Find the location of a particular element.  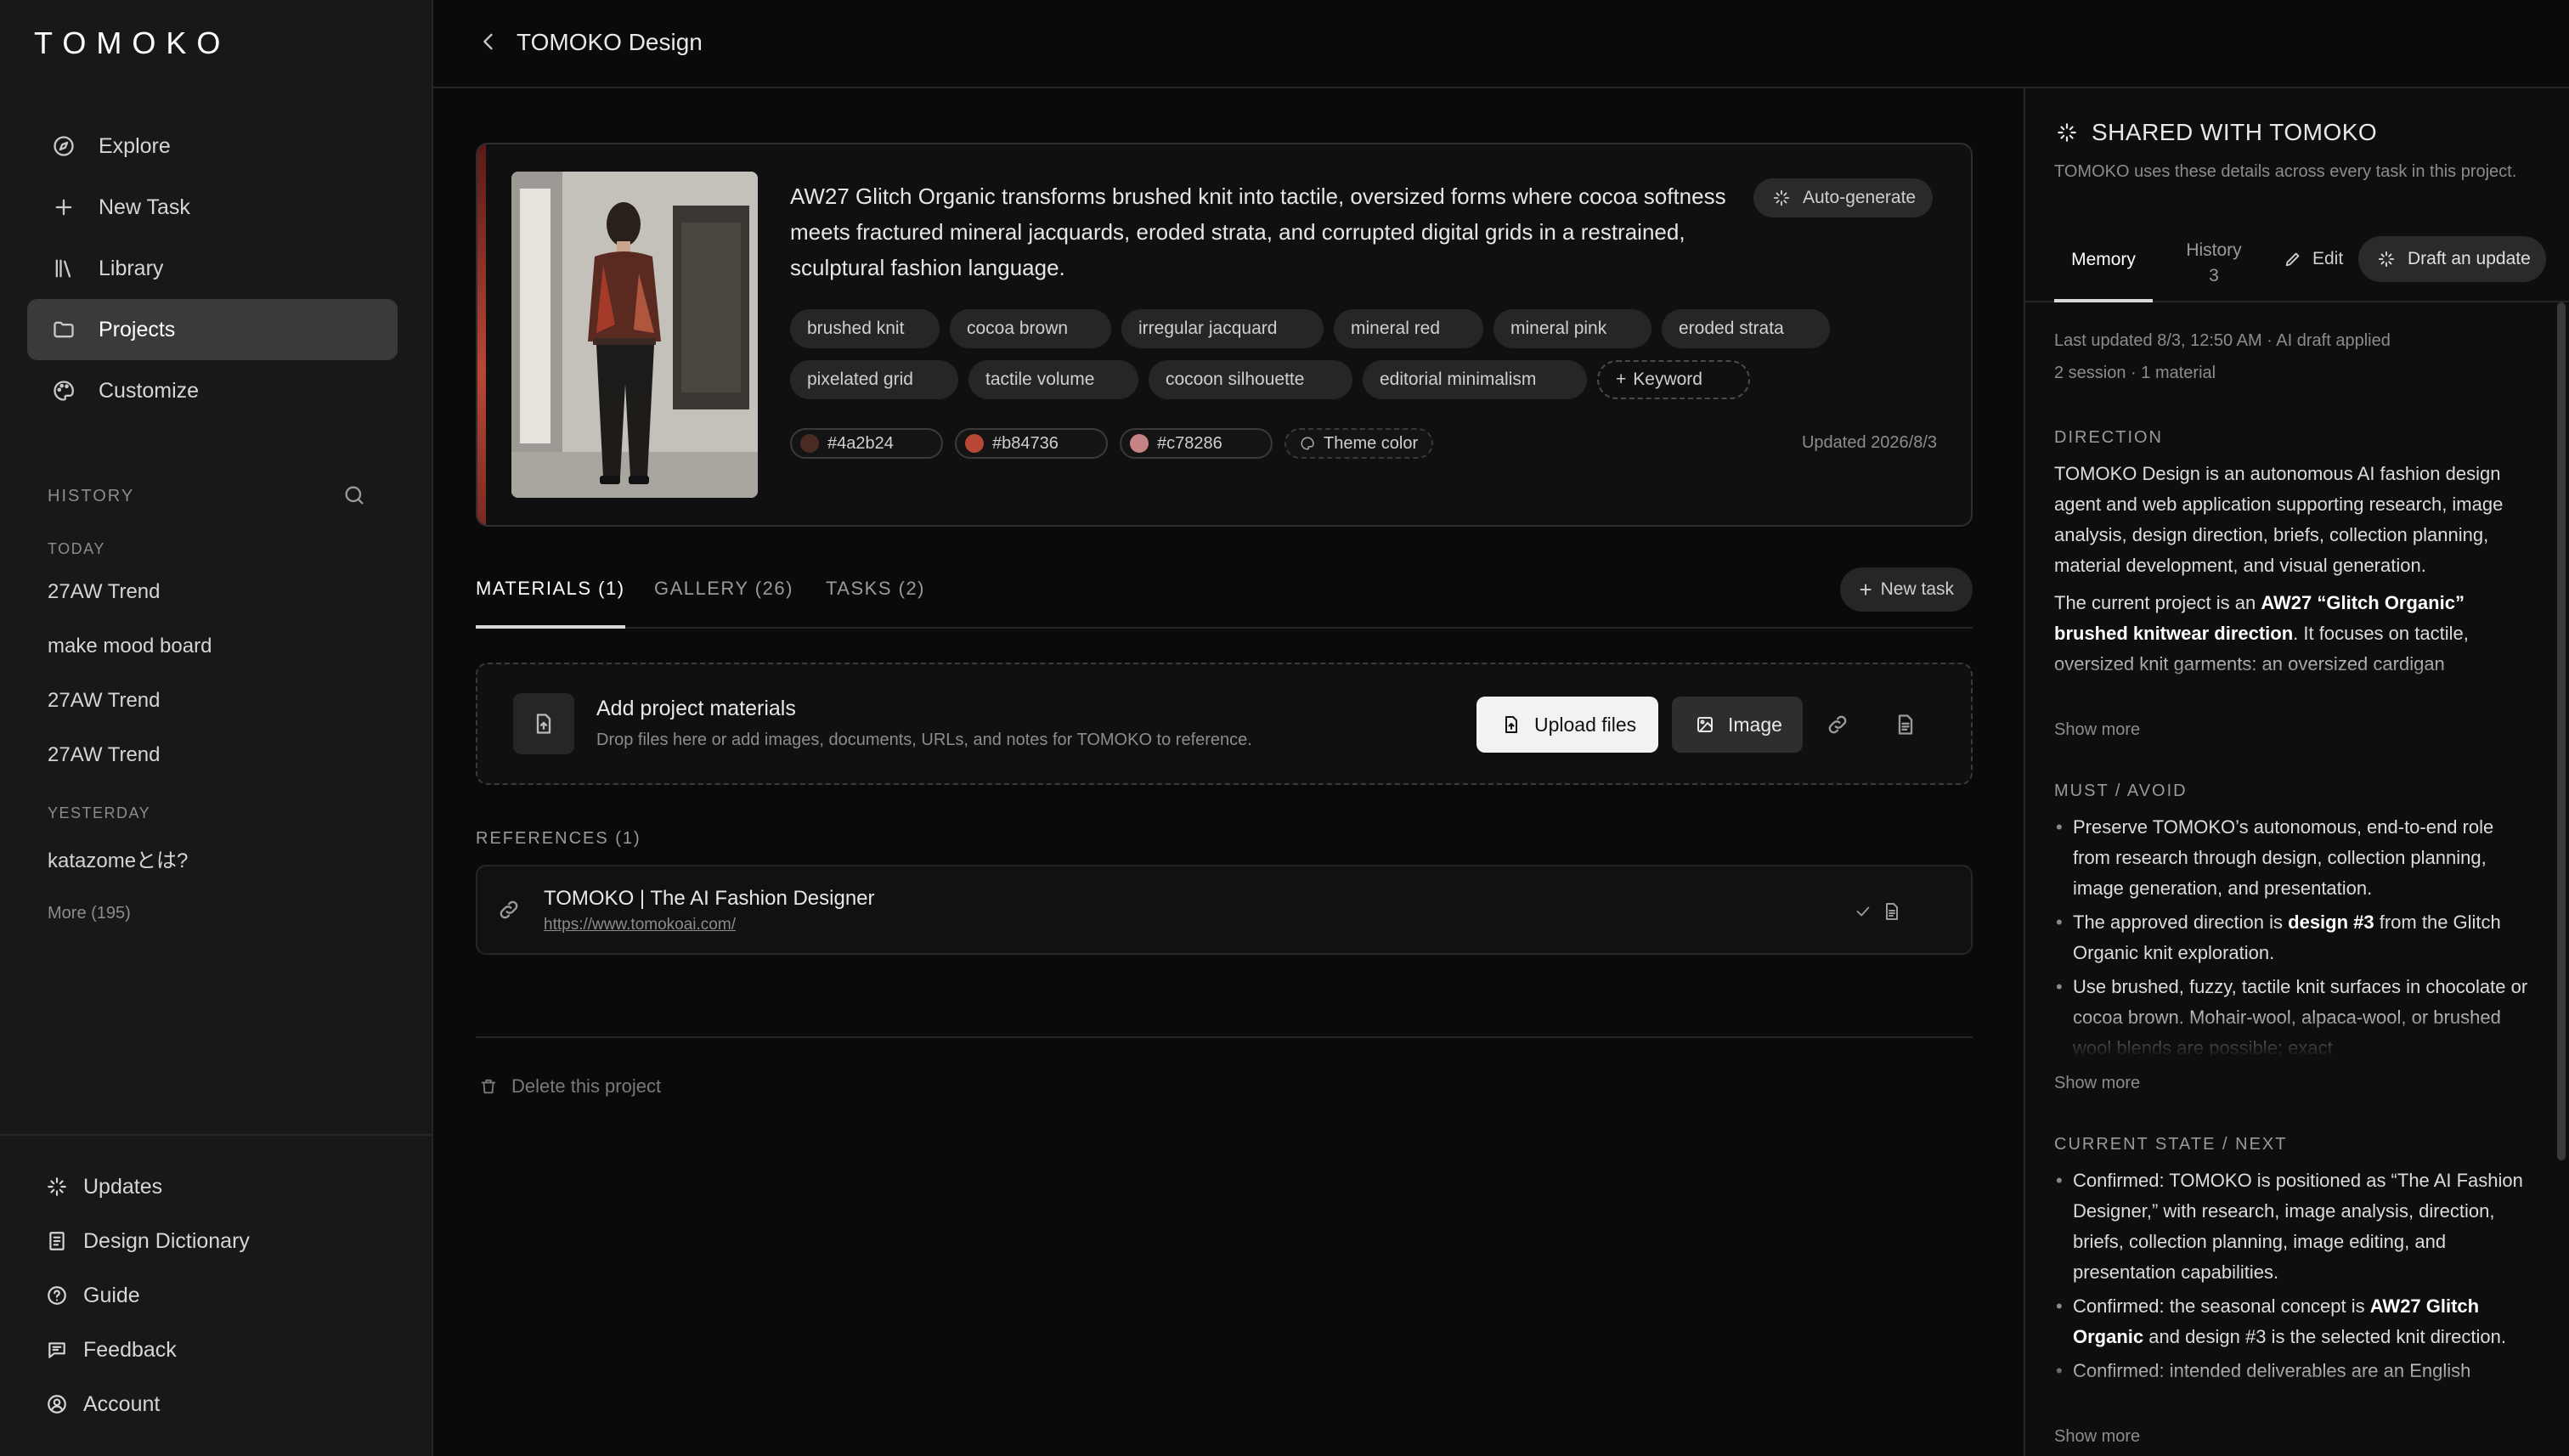

color-hex: #4a2b24 is located at coordinates (861, 443).